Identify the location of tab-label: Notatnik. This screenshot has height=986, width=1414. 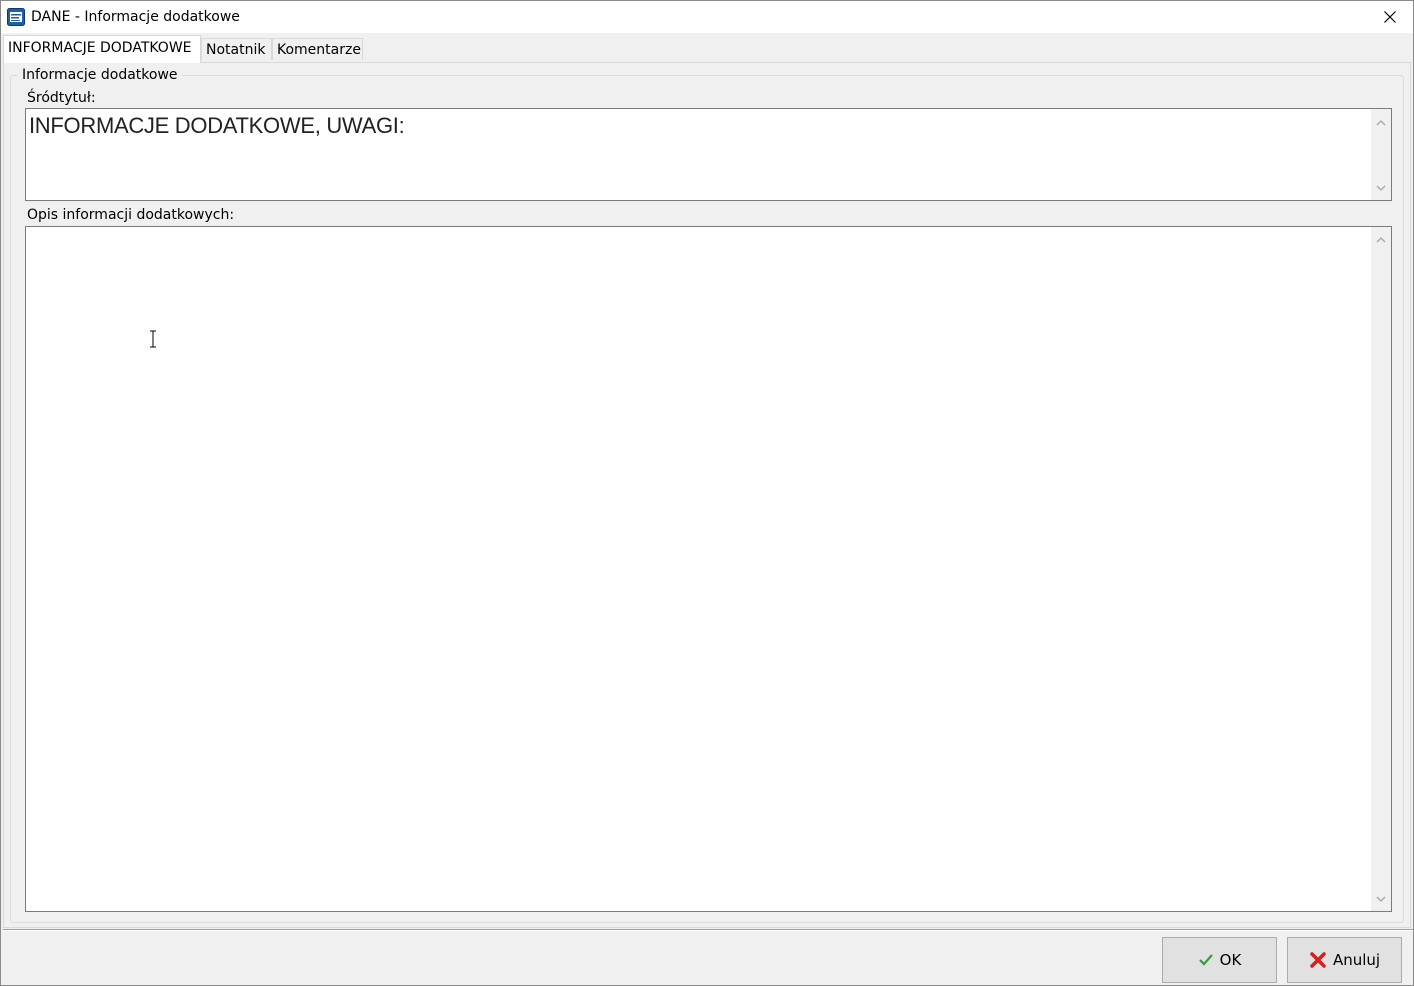
(236, 50).